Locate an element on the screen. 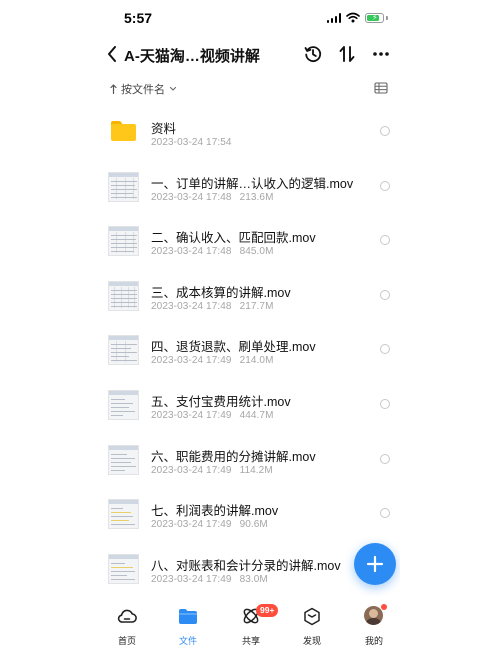 Image resolution: width=500 pixels, height=656 pixels. history-button is located at coordinates (313, 54).